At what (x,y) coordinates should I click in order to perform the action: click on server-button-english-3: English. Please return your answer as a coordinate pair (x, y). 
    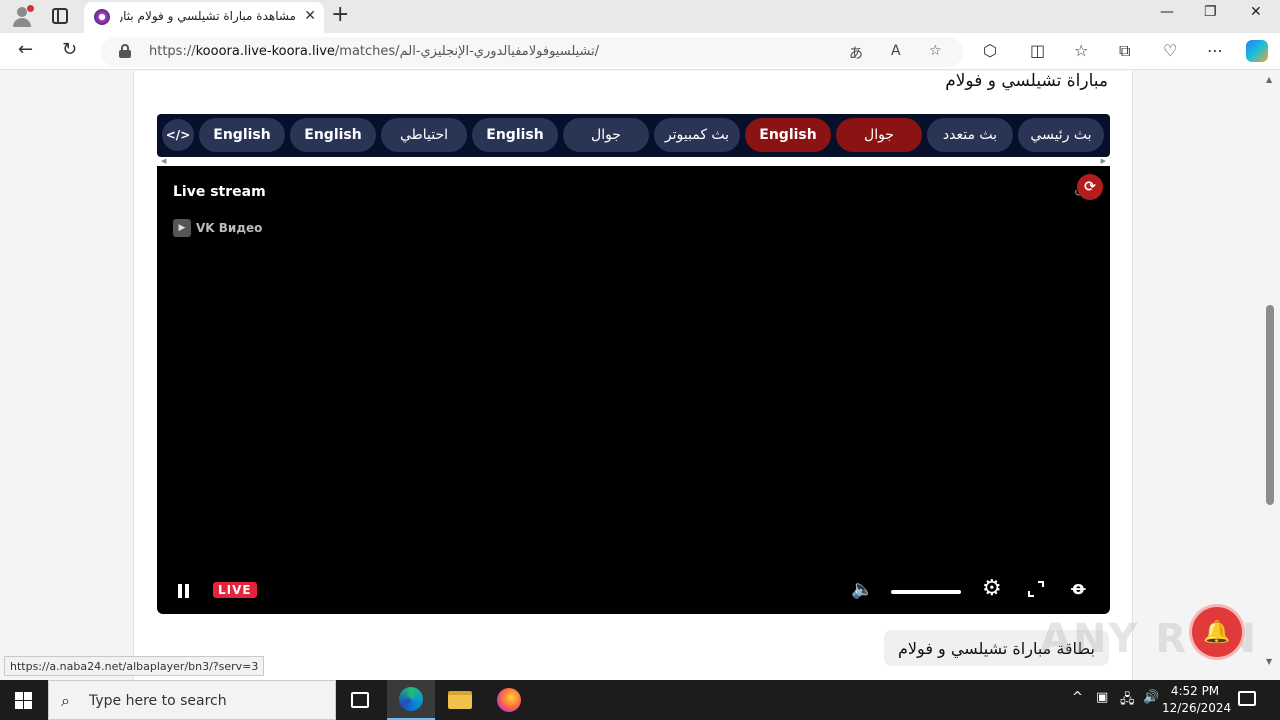
    Looking at the image, I should click on (333, 135).